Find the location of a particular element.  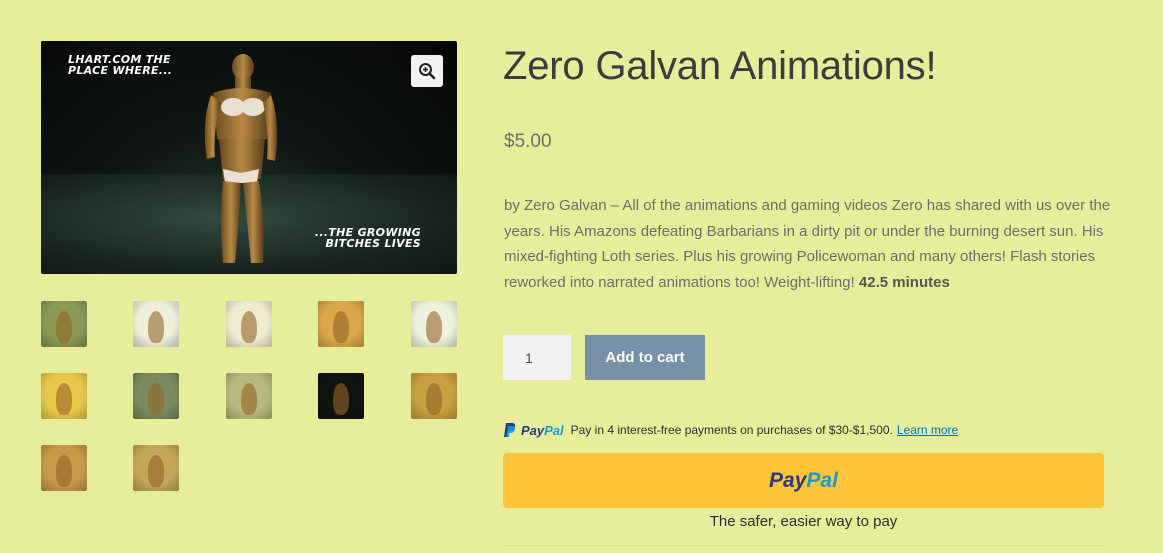

product-title: Zero Galvan Animations! is located at coordinates (720, 66).